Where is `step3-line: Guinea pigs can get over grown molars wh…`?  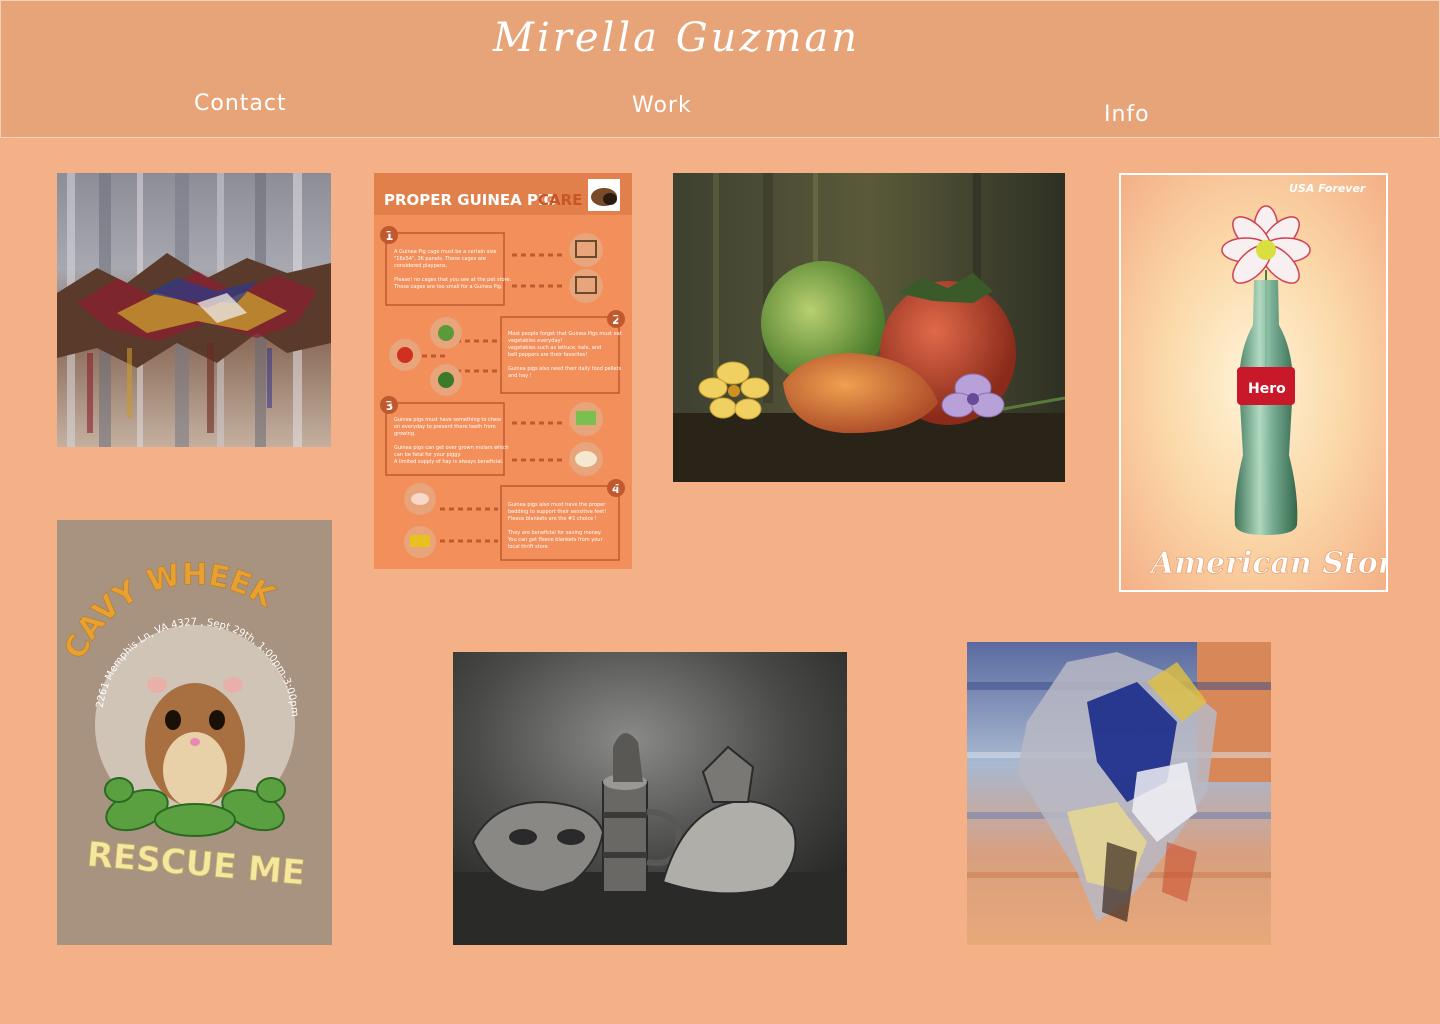
step3-line: Guinea pigs can get over grown molars wh… is located at coordinates (451, 448).